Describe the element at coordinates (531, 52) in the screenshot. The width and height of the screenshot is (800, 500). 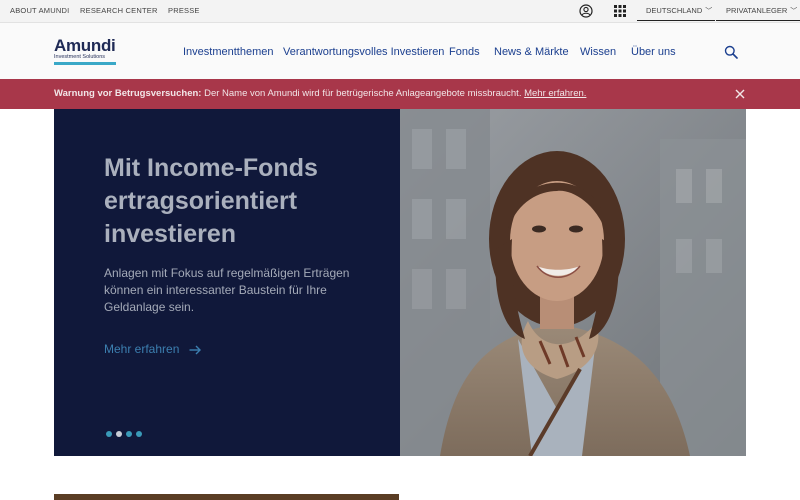
I see `nav-news-maerkte: News & Märkte` at that location.